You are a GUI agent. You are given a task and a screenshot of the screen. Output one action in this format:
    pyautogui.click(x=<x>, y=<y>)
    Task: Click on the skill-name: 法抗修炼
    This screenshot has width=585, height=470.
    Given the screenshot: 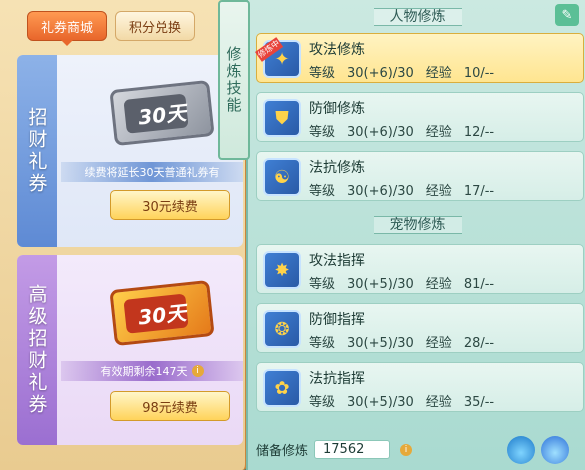 What is the action you would take?
    pyautogui.click(x=337, y=168)
    